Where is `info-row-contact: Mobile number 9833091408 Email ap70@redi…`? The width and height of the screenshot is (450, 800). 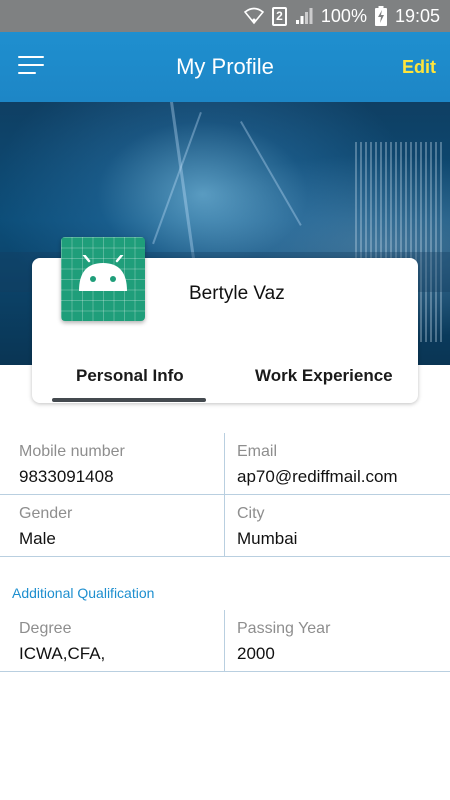 info-row-contact: Mobile number 9833091408 Email ap70@redi… is located at coordinates (225, 464).